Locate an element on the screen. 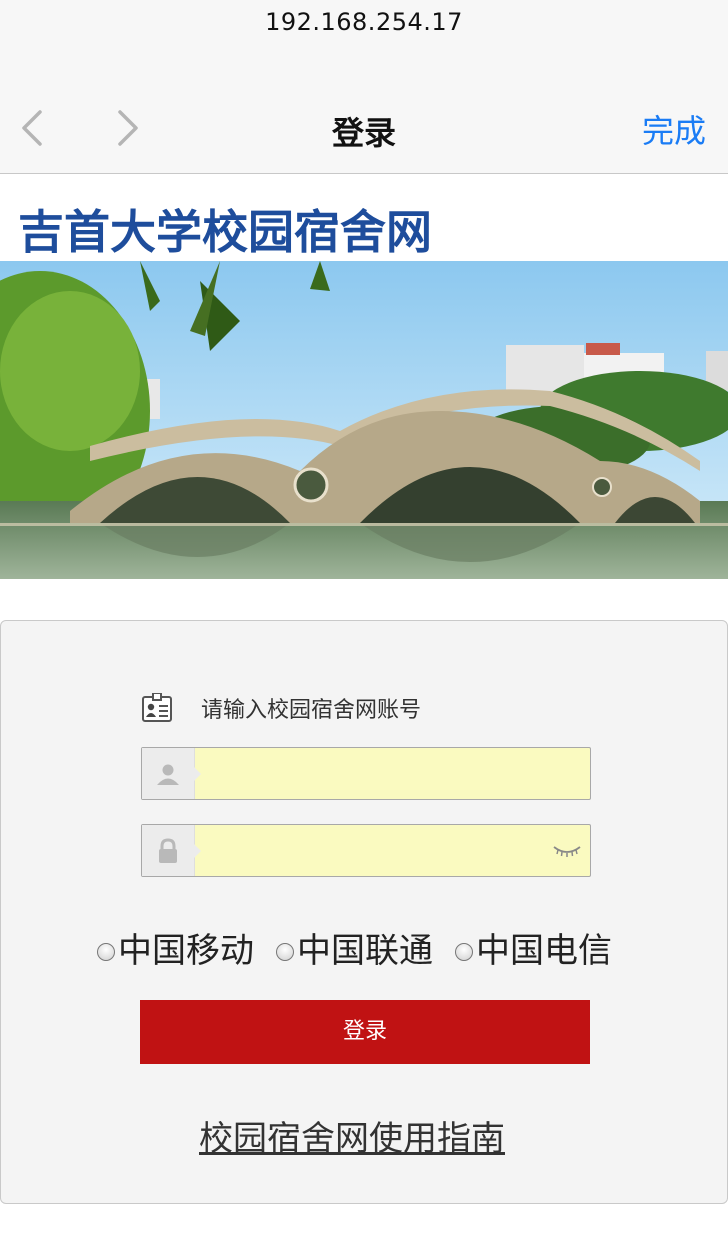 This screenshot has width=728, height=1259. carrier-option-china-unicom: 中国联通 is located at coordinates (354, 947).